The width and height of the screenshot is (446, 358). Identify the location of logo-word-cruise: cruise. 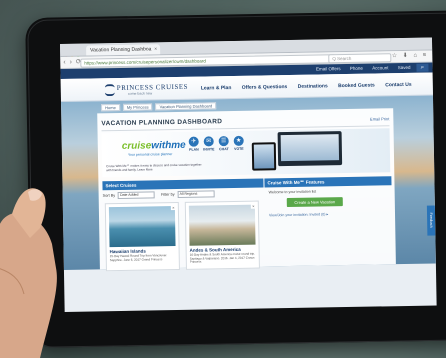
(136, 146).